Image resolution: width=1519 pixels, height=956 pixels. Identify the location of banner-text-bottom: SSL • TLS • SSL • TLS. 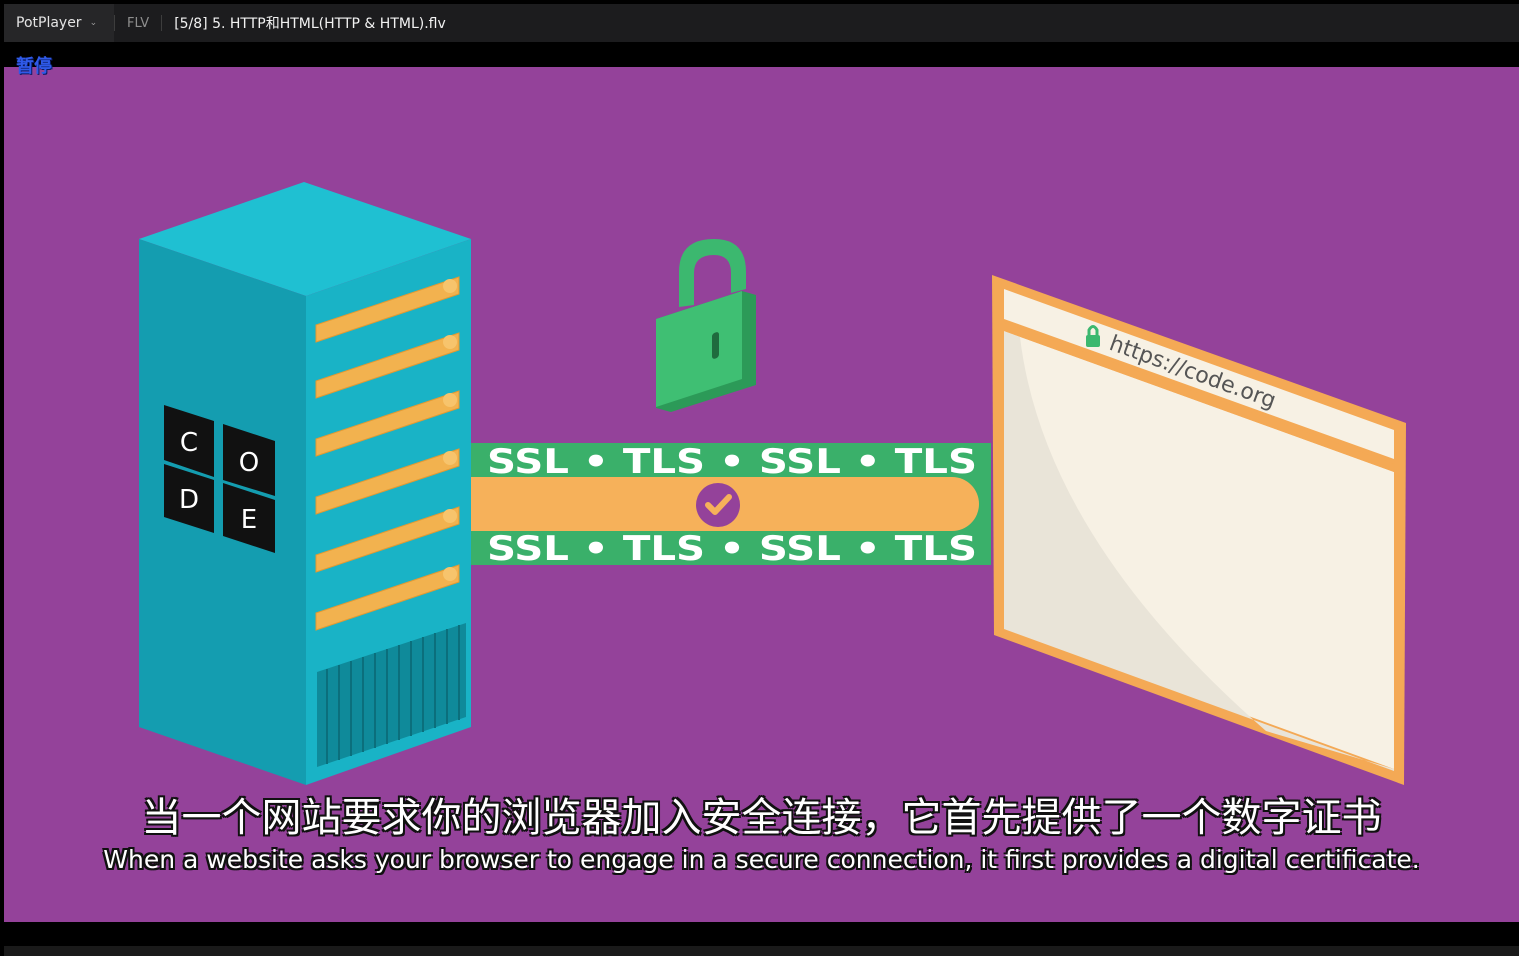
(732, 549).